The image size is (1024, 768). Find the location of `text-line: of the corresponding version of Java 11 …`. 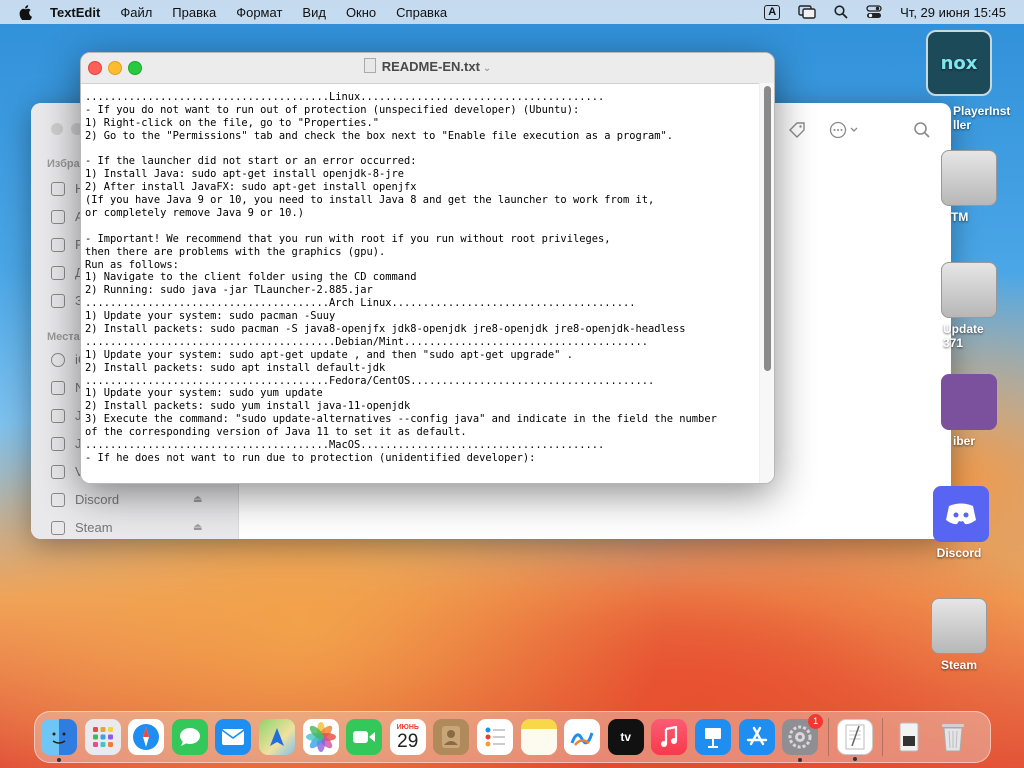

text-line: of the corresponding version of Java 11 … is located at coordinates (276, 432).